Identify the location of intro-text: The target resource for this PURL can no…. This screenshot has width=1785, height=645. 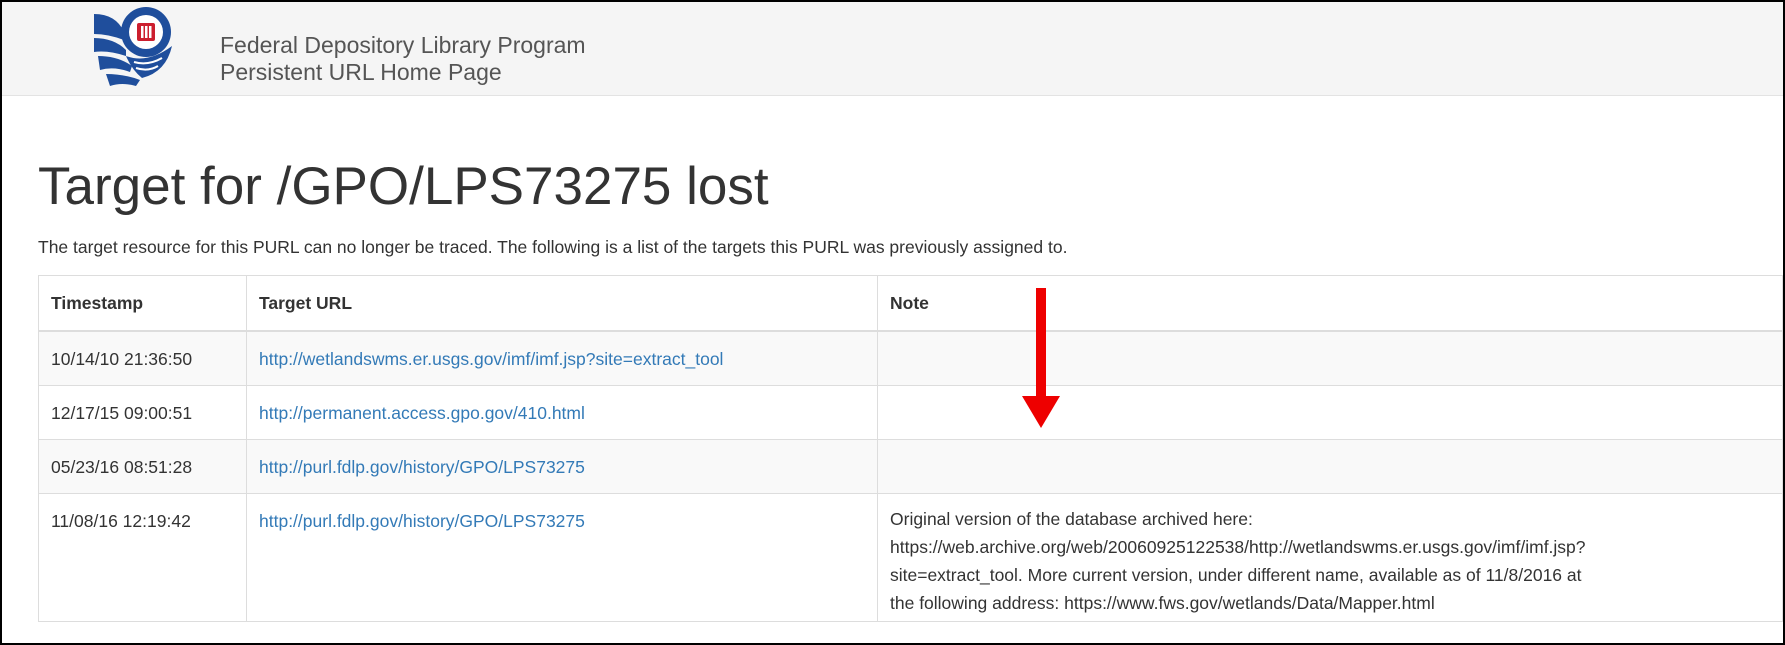
(553, 247).